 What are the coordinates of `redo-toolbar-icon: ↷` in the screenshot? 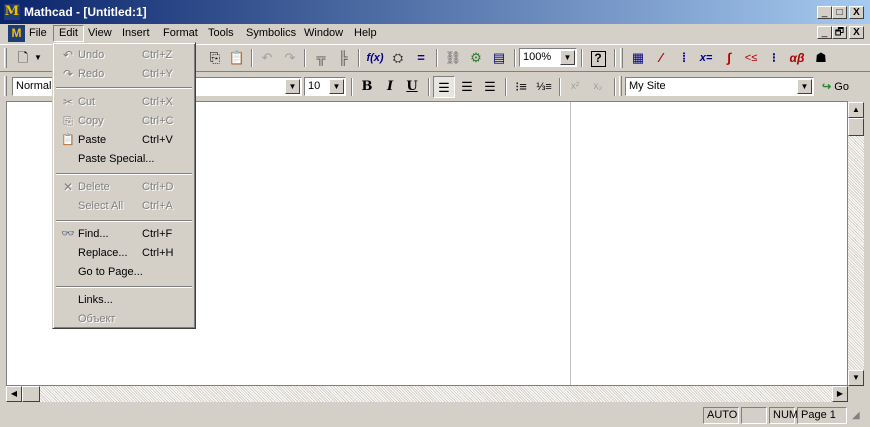 It's located at (290, 58).